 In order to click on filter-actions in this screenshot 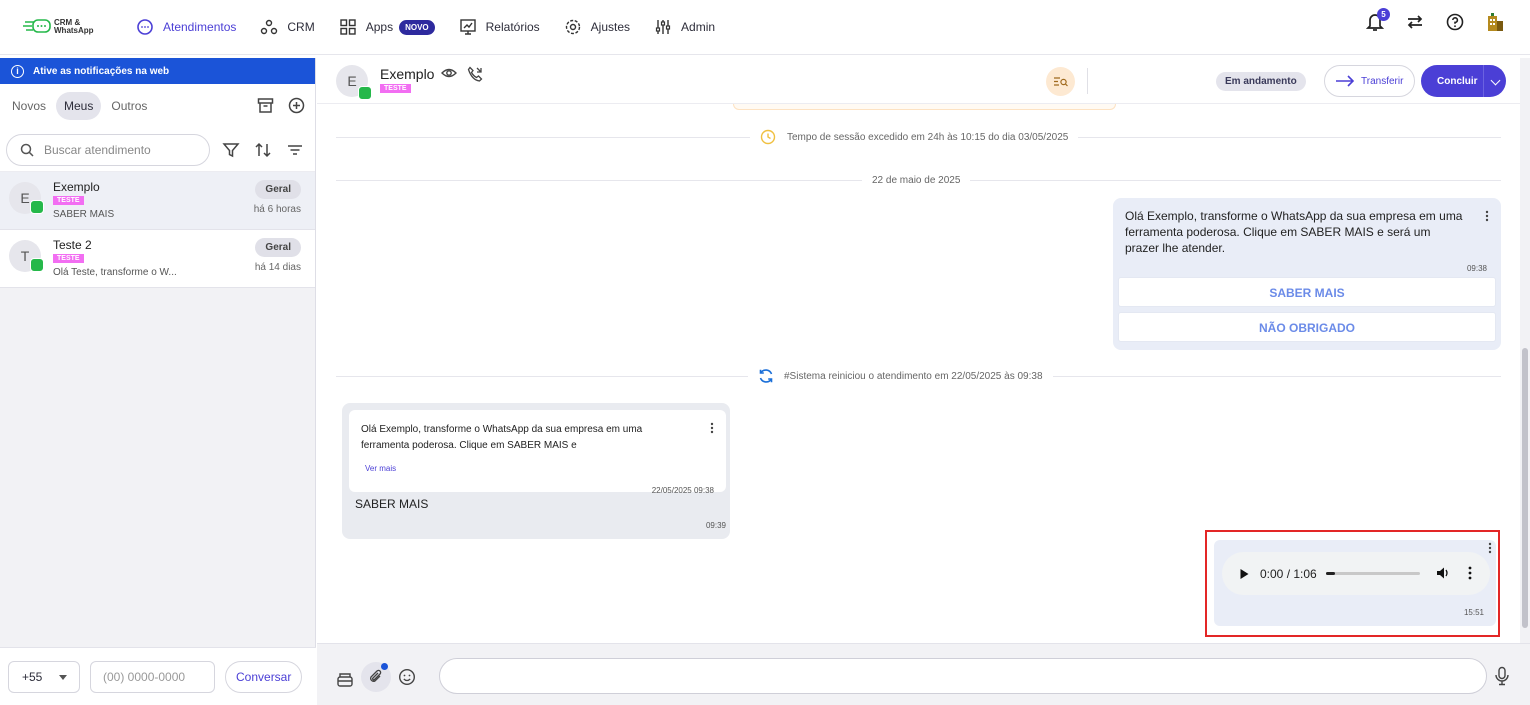, I will do `click(263, 150)`.